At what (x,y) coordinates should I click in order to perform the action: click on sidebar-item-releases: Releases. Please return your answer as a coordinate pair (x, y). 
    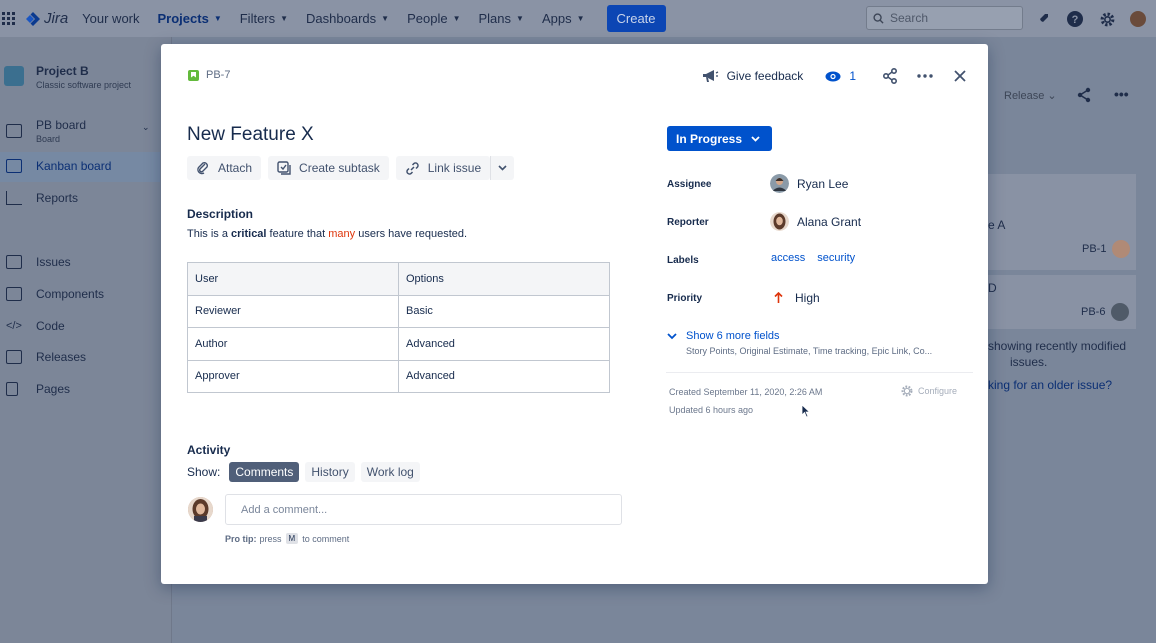
    Looking at the image, I should click on (46, 357).